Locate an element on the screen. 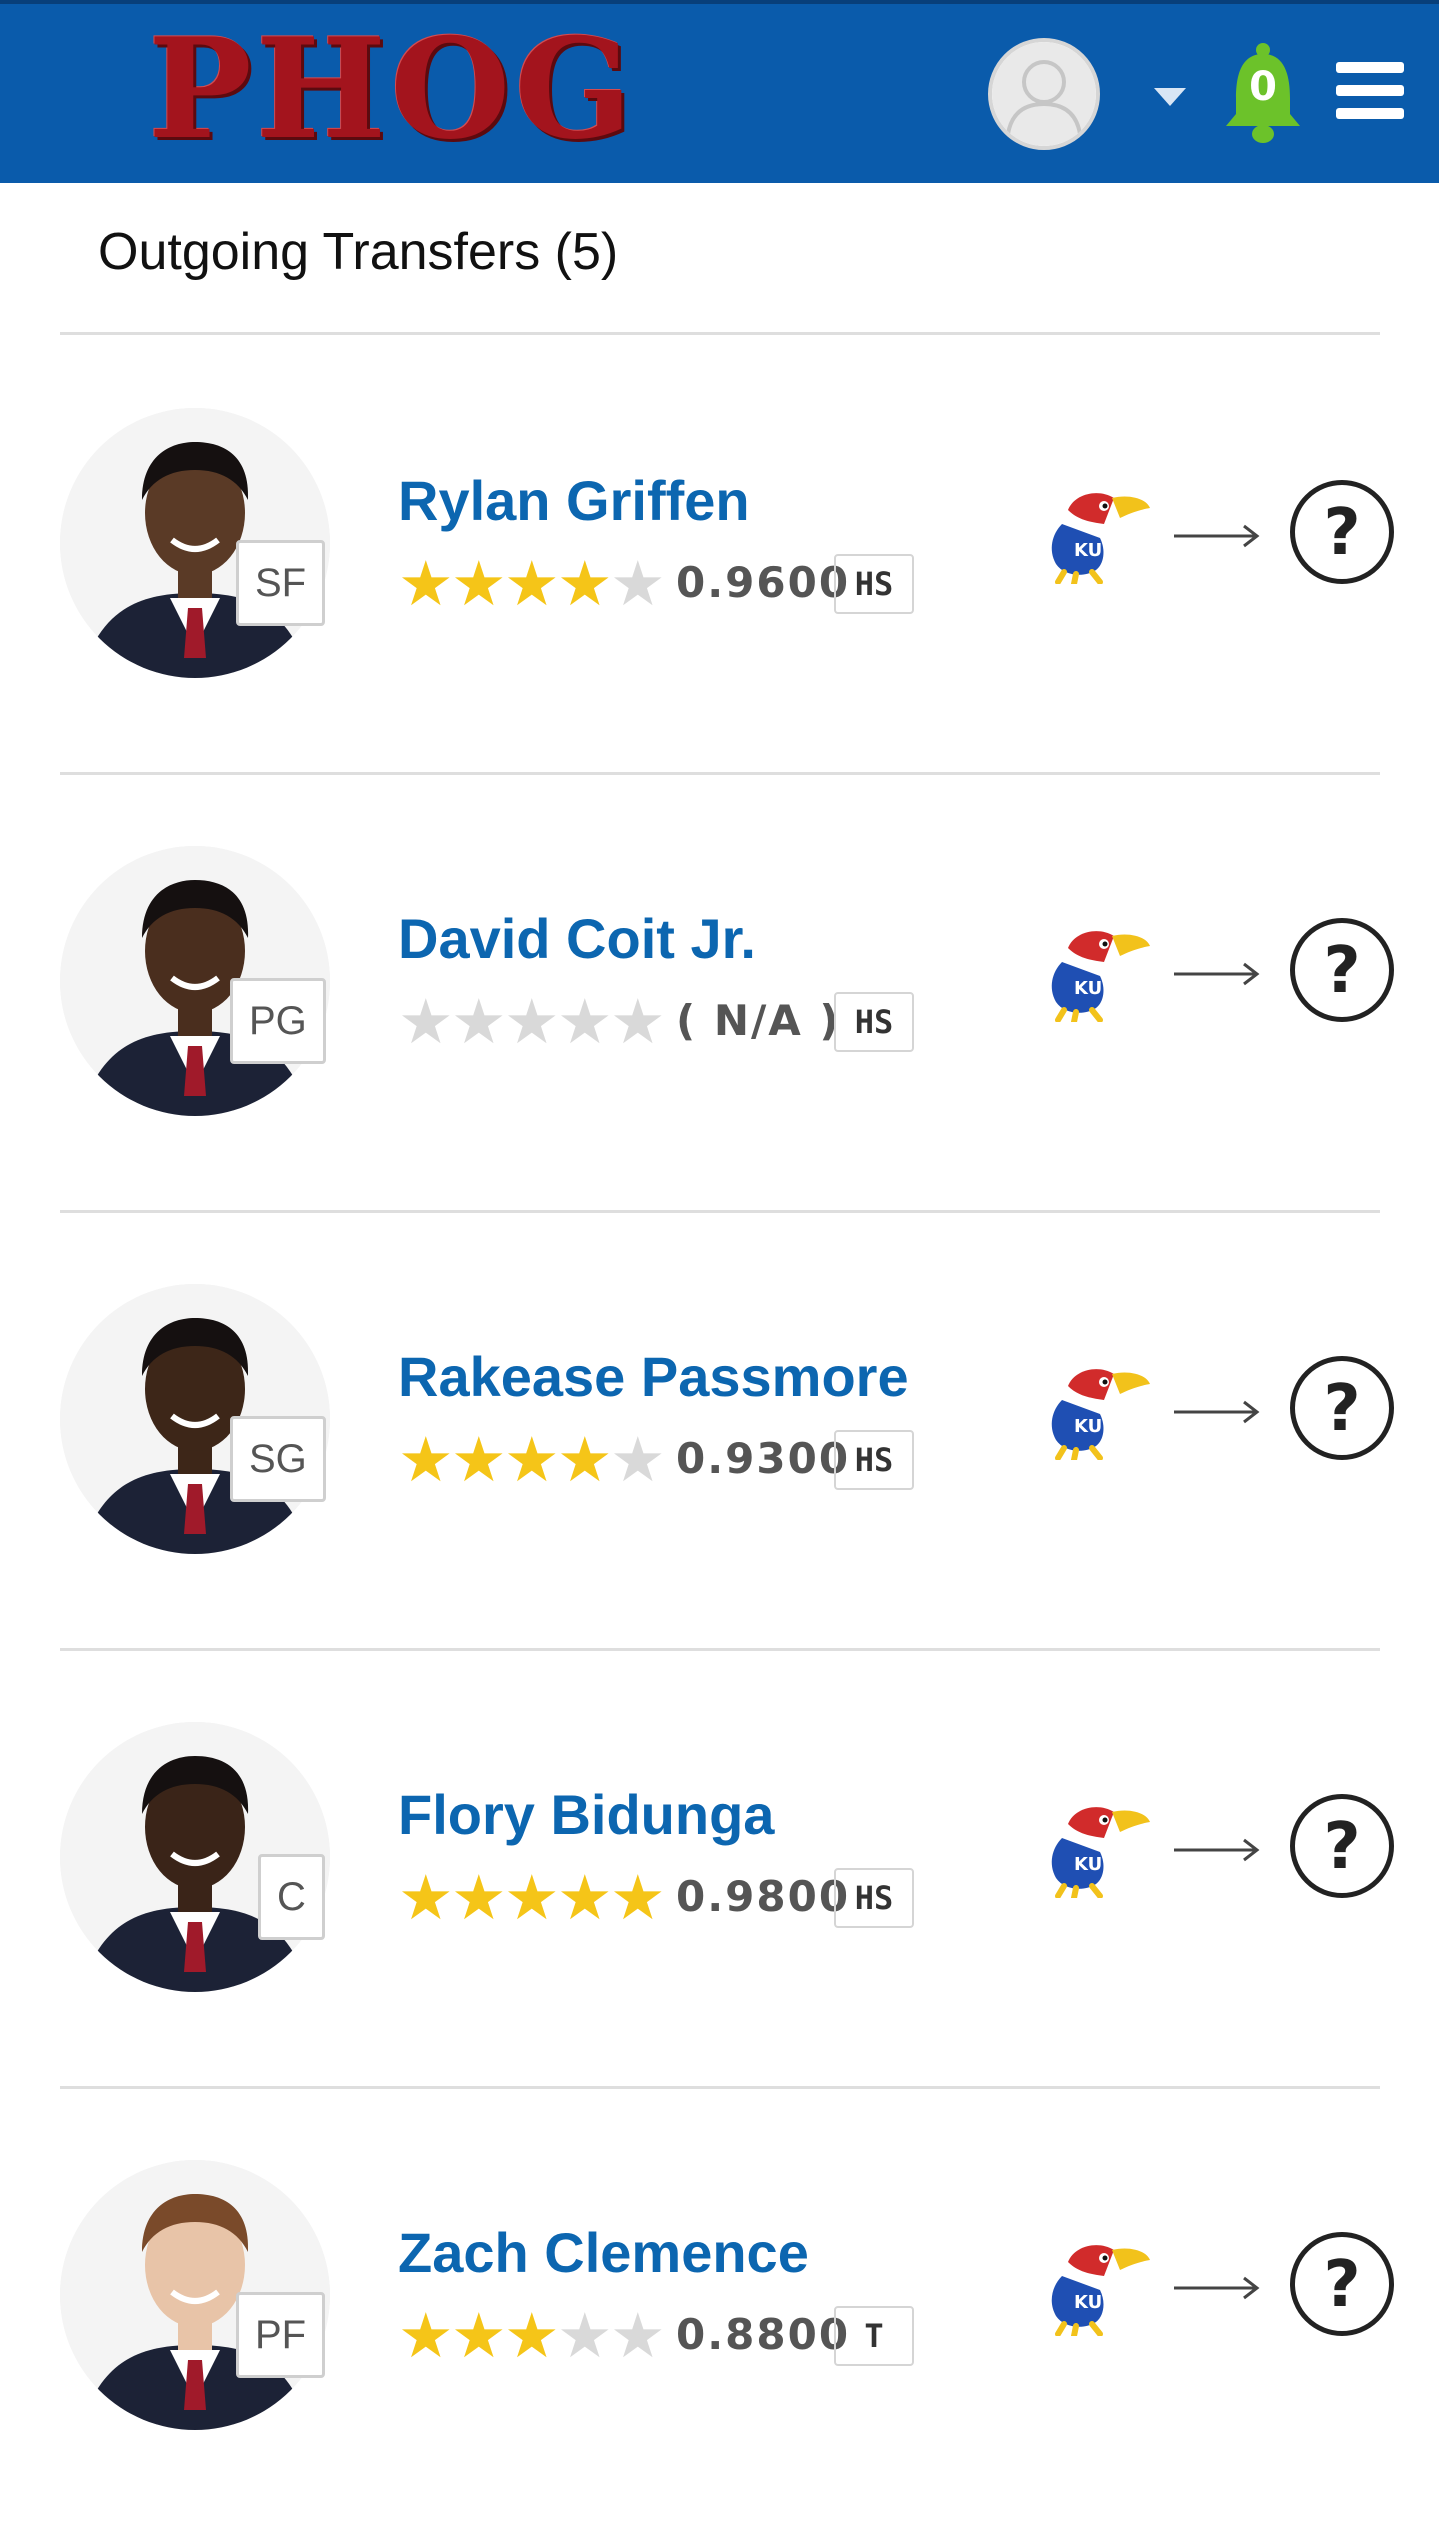 The image size is (1439, 2526). player-name: David Coit Jr. is located at coordinates (577, 938).